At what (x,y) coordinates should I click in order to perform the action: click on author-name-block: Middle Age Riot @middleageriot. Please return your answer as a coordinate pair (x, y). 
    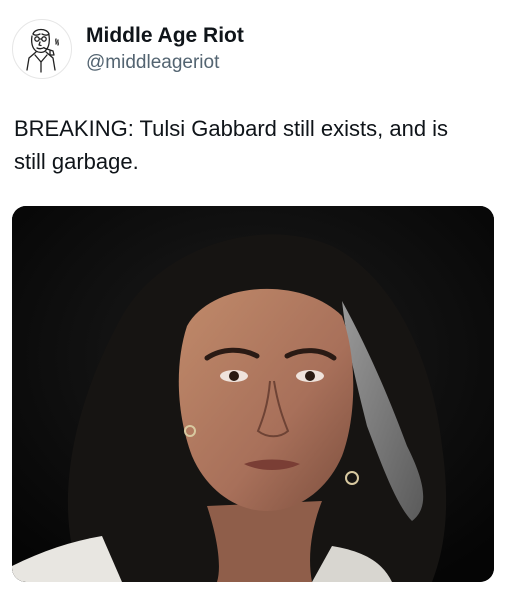
    Looking at the image, I should click on (165, 49).